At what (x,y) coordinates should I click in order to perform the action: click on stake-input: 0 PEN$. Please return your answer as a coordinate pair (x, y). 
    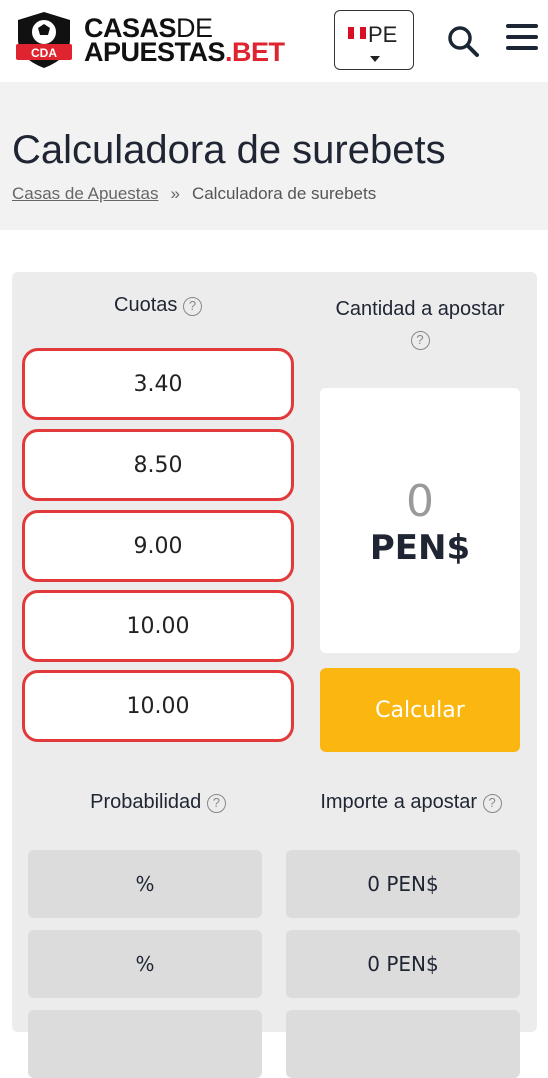
    Looking at the image, I should click on (420, 520).